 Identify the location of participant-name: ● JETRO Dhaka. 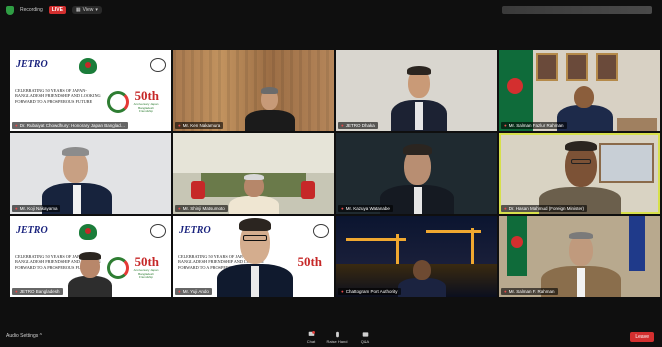
(358, 125).